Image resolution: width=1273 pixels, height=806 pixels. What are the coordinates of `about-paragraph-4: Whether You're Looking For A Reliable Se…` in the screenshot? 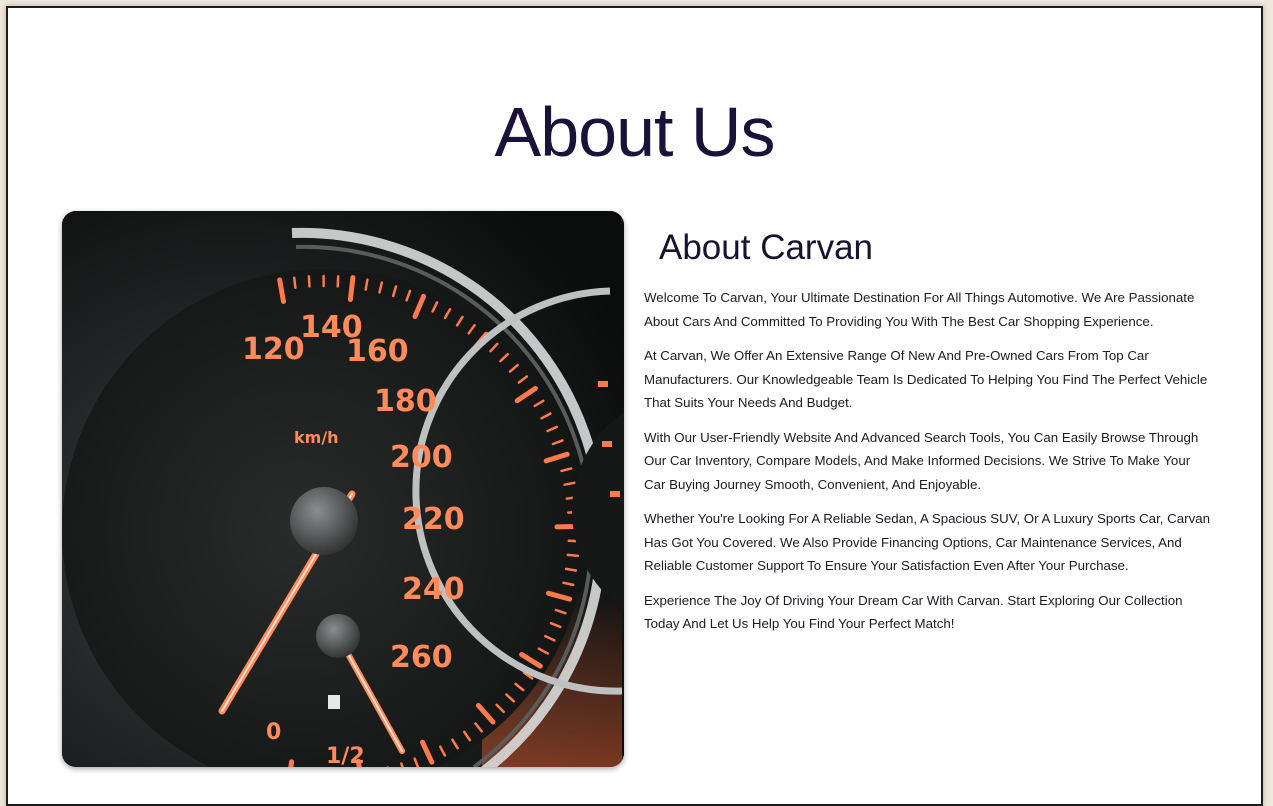 It's located at (929, 542).